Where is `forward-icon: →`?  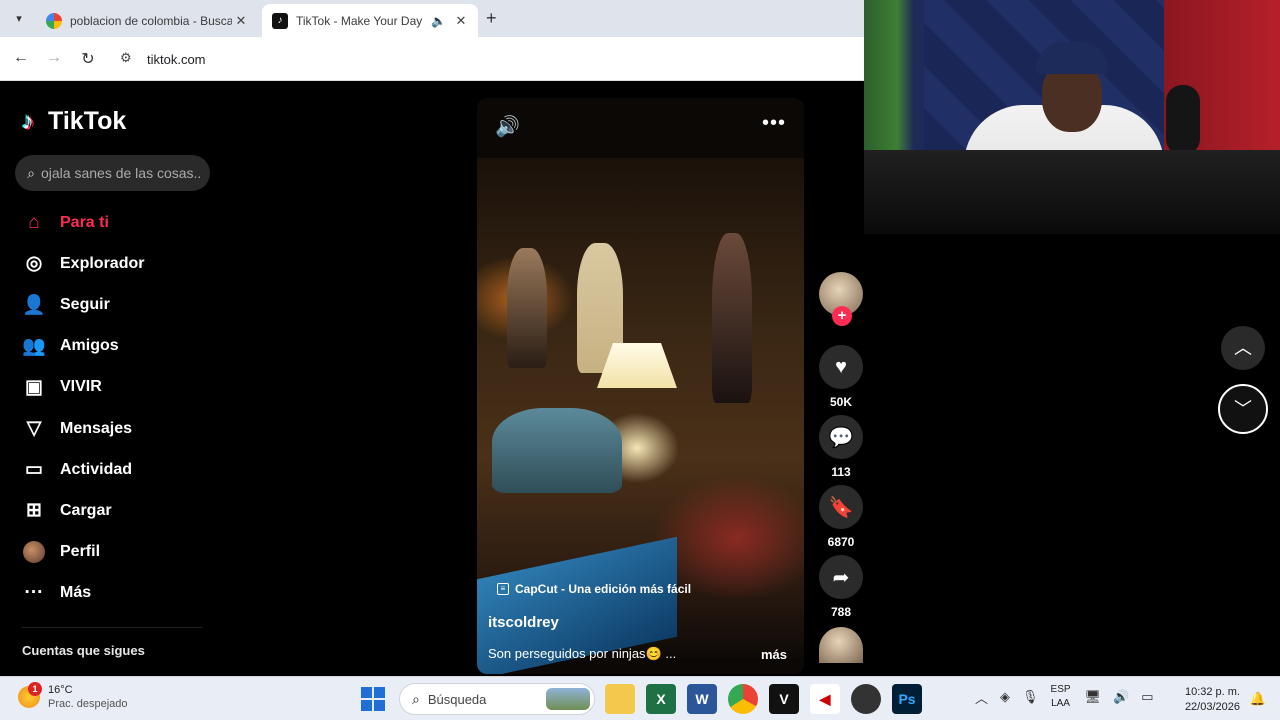 forward-icon: → is located at coordinates (54, 58).